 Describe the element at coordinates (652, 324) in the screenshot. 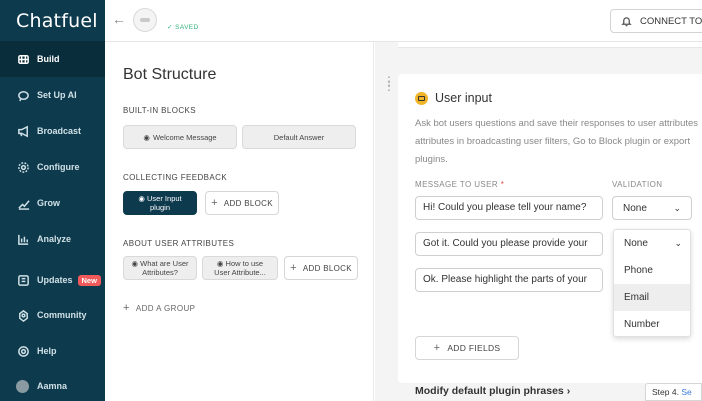

I see `dropdown-option-number: Number` at that location.